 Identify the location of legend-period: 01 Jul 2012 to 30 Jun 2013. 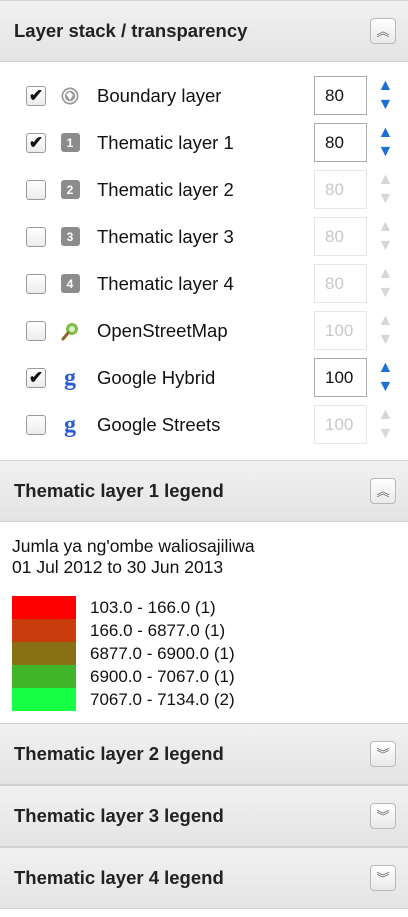
(118, 567).